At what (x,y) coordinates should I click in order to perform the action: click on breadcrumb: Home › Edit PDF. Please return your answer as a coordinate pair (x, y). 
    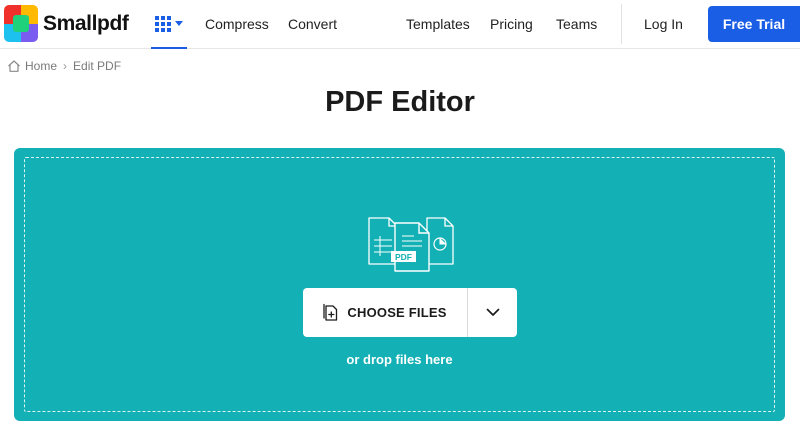
    Looking at the image, I should click on (64, 66).